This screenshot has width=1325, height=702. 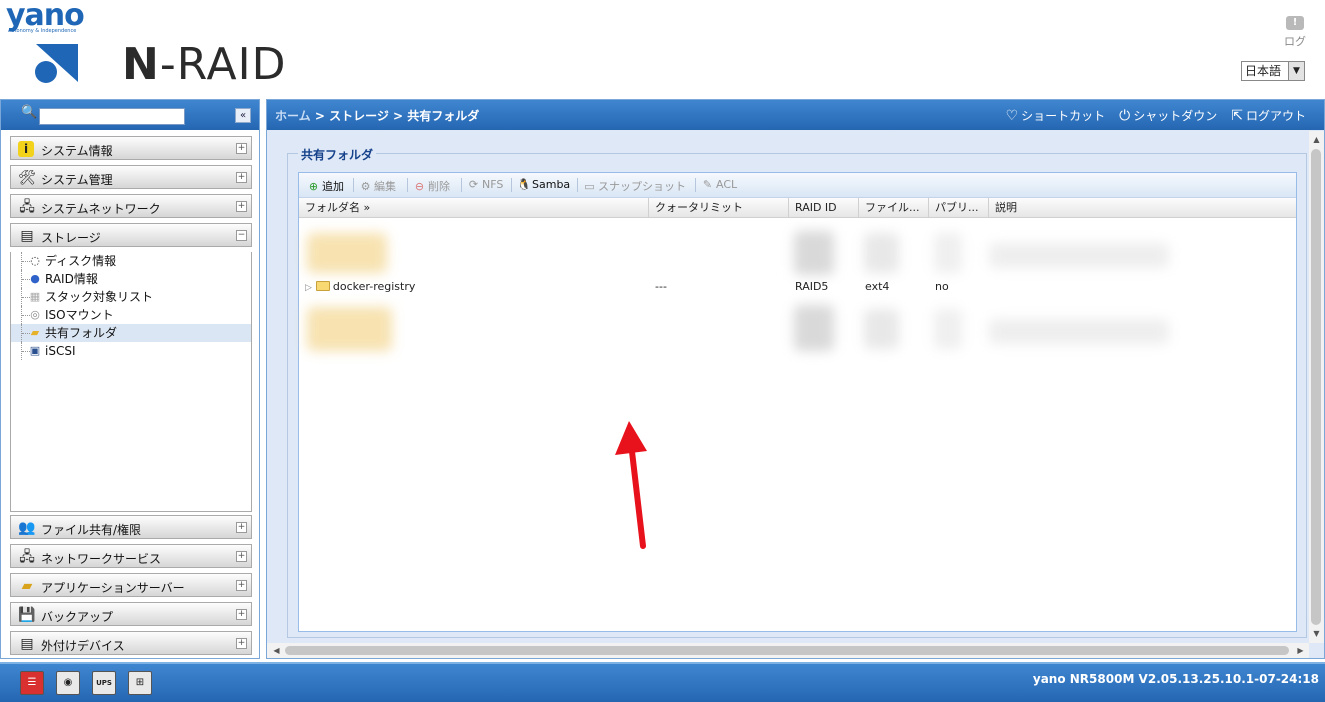 What do you see at coordinates (35, 350) in the screenshot?
I see `iscsi-icon: ▣` at bounding box center [35, 350].